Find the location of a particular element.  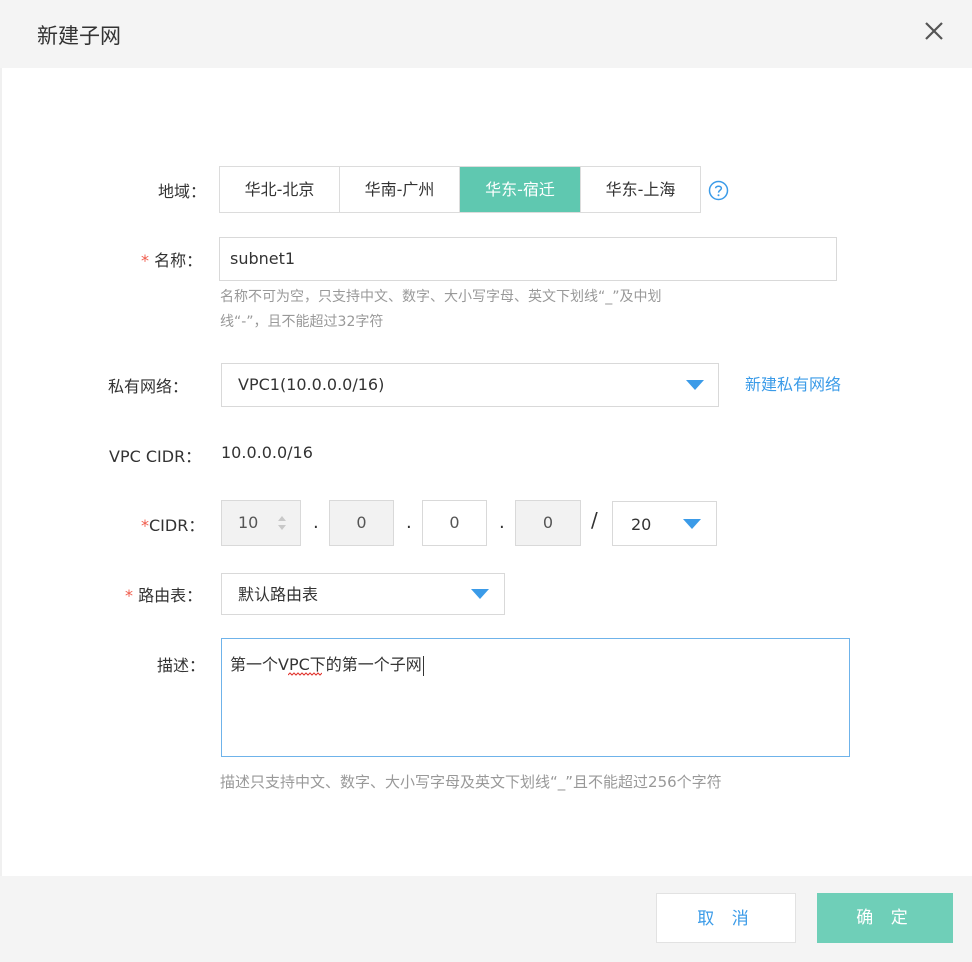

dialog-edge is located at coordinates (1, 472).